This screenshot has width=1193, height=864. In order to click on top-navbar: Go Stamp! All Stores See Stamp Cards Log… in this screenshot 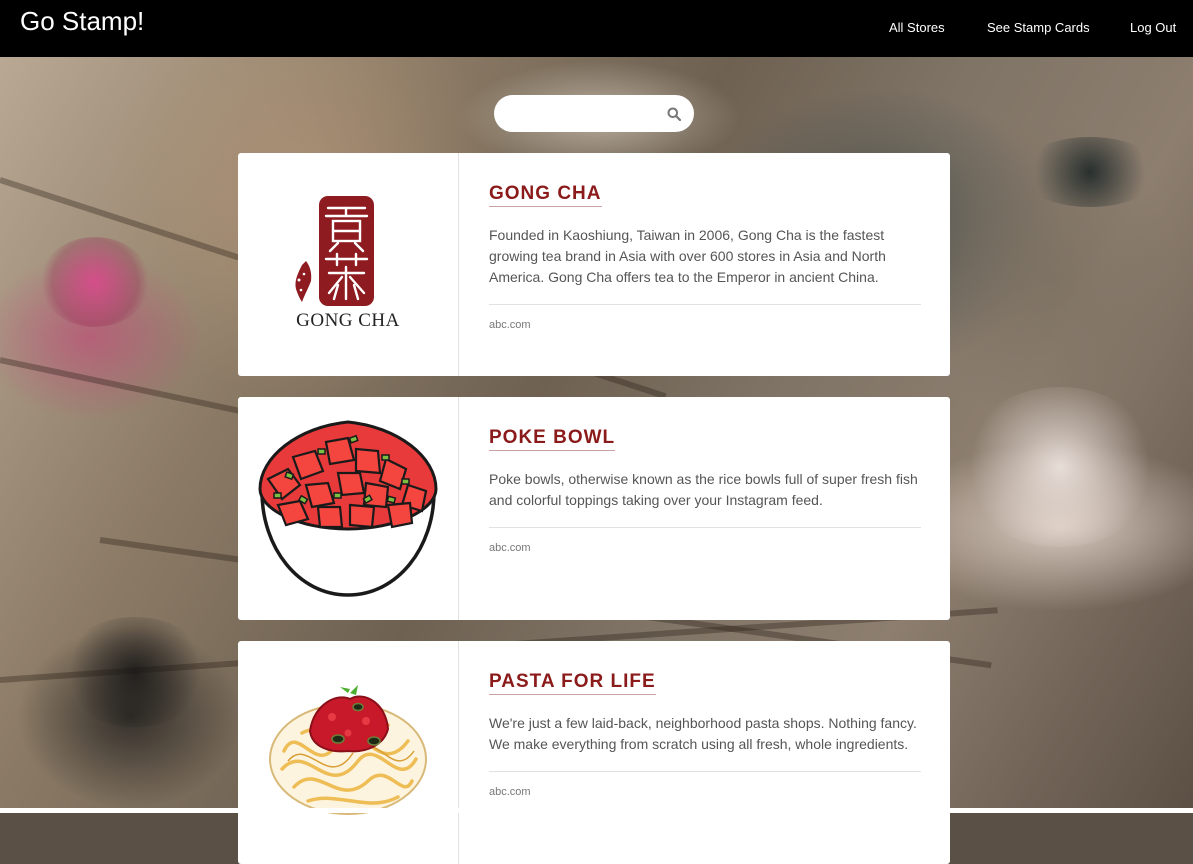, I will do `click(596, 28)`.